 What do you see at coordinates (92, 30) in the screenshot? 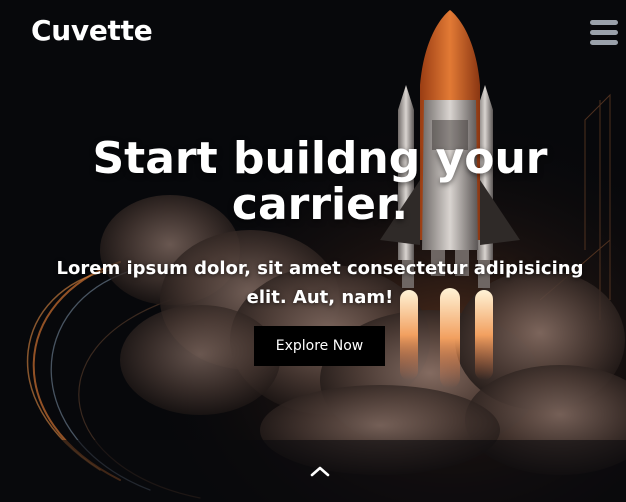
I see `brand-logo: Cuvette` at bounding box center [92, 30].